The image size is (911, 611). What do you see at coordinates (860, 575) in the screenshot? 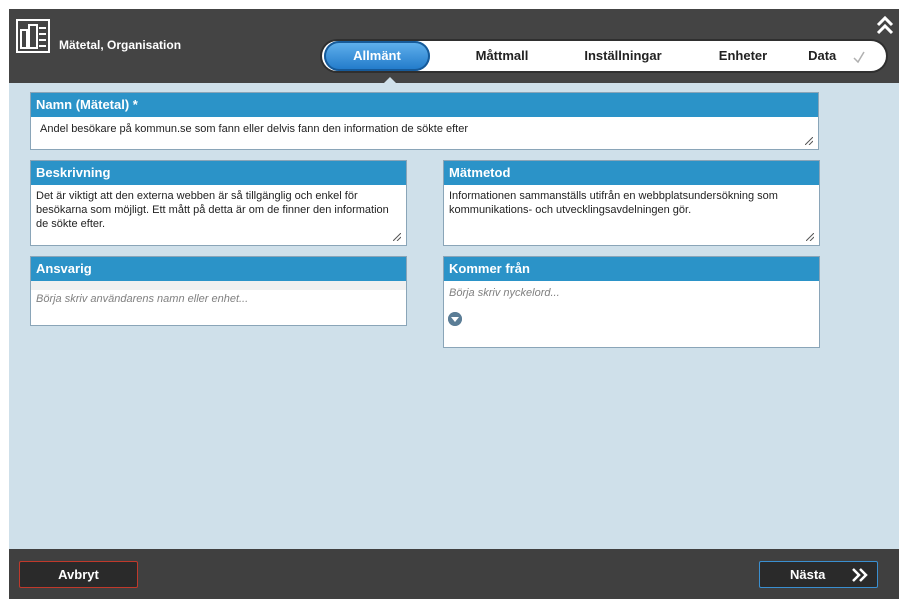
I see `double-chevron-right-icon` at bounding box center [860, 575].